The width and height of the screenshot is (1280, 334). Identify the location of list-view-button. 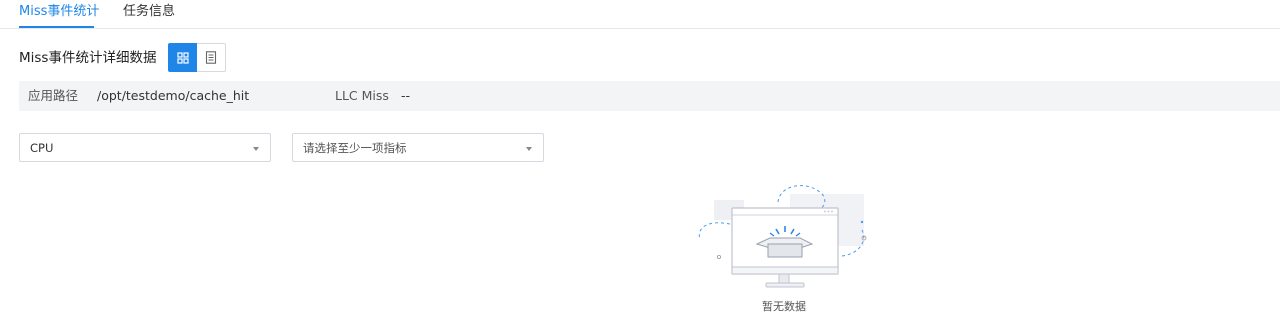
(211, 57).